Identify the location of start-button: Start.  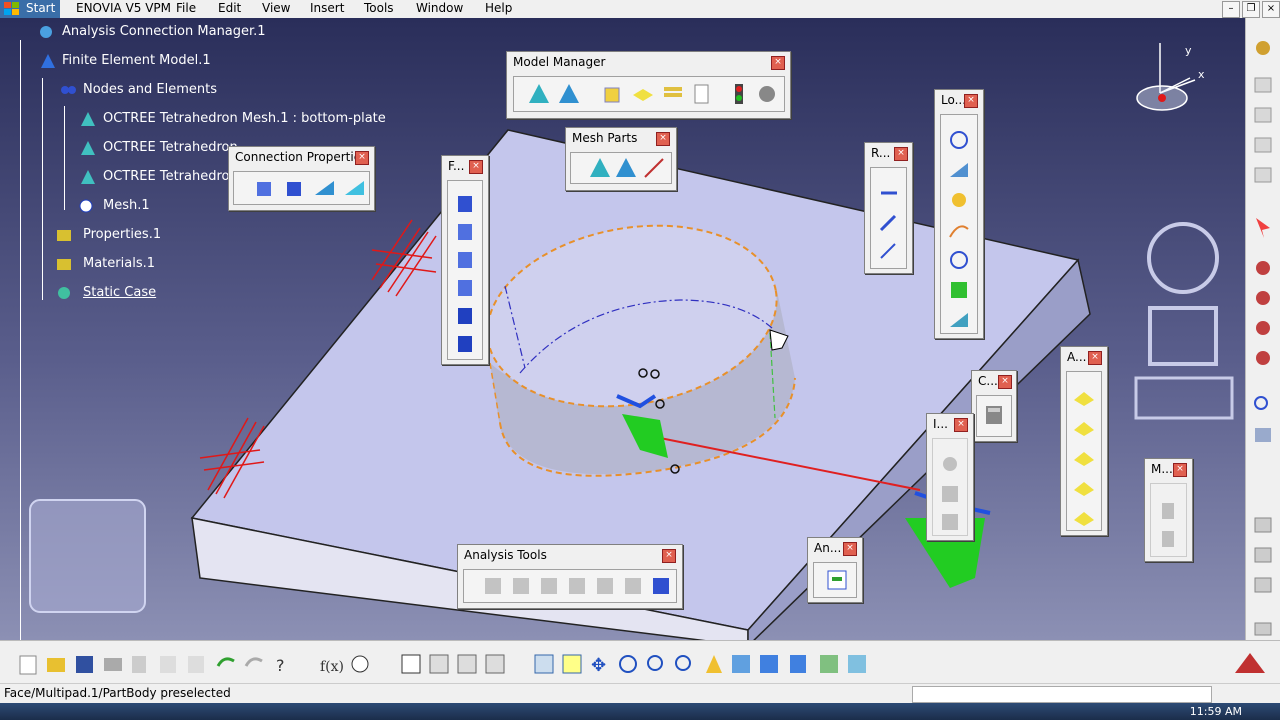
(30, 9).